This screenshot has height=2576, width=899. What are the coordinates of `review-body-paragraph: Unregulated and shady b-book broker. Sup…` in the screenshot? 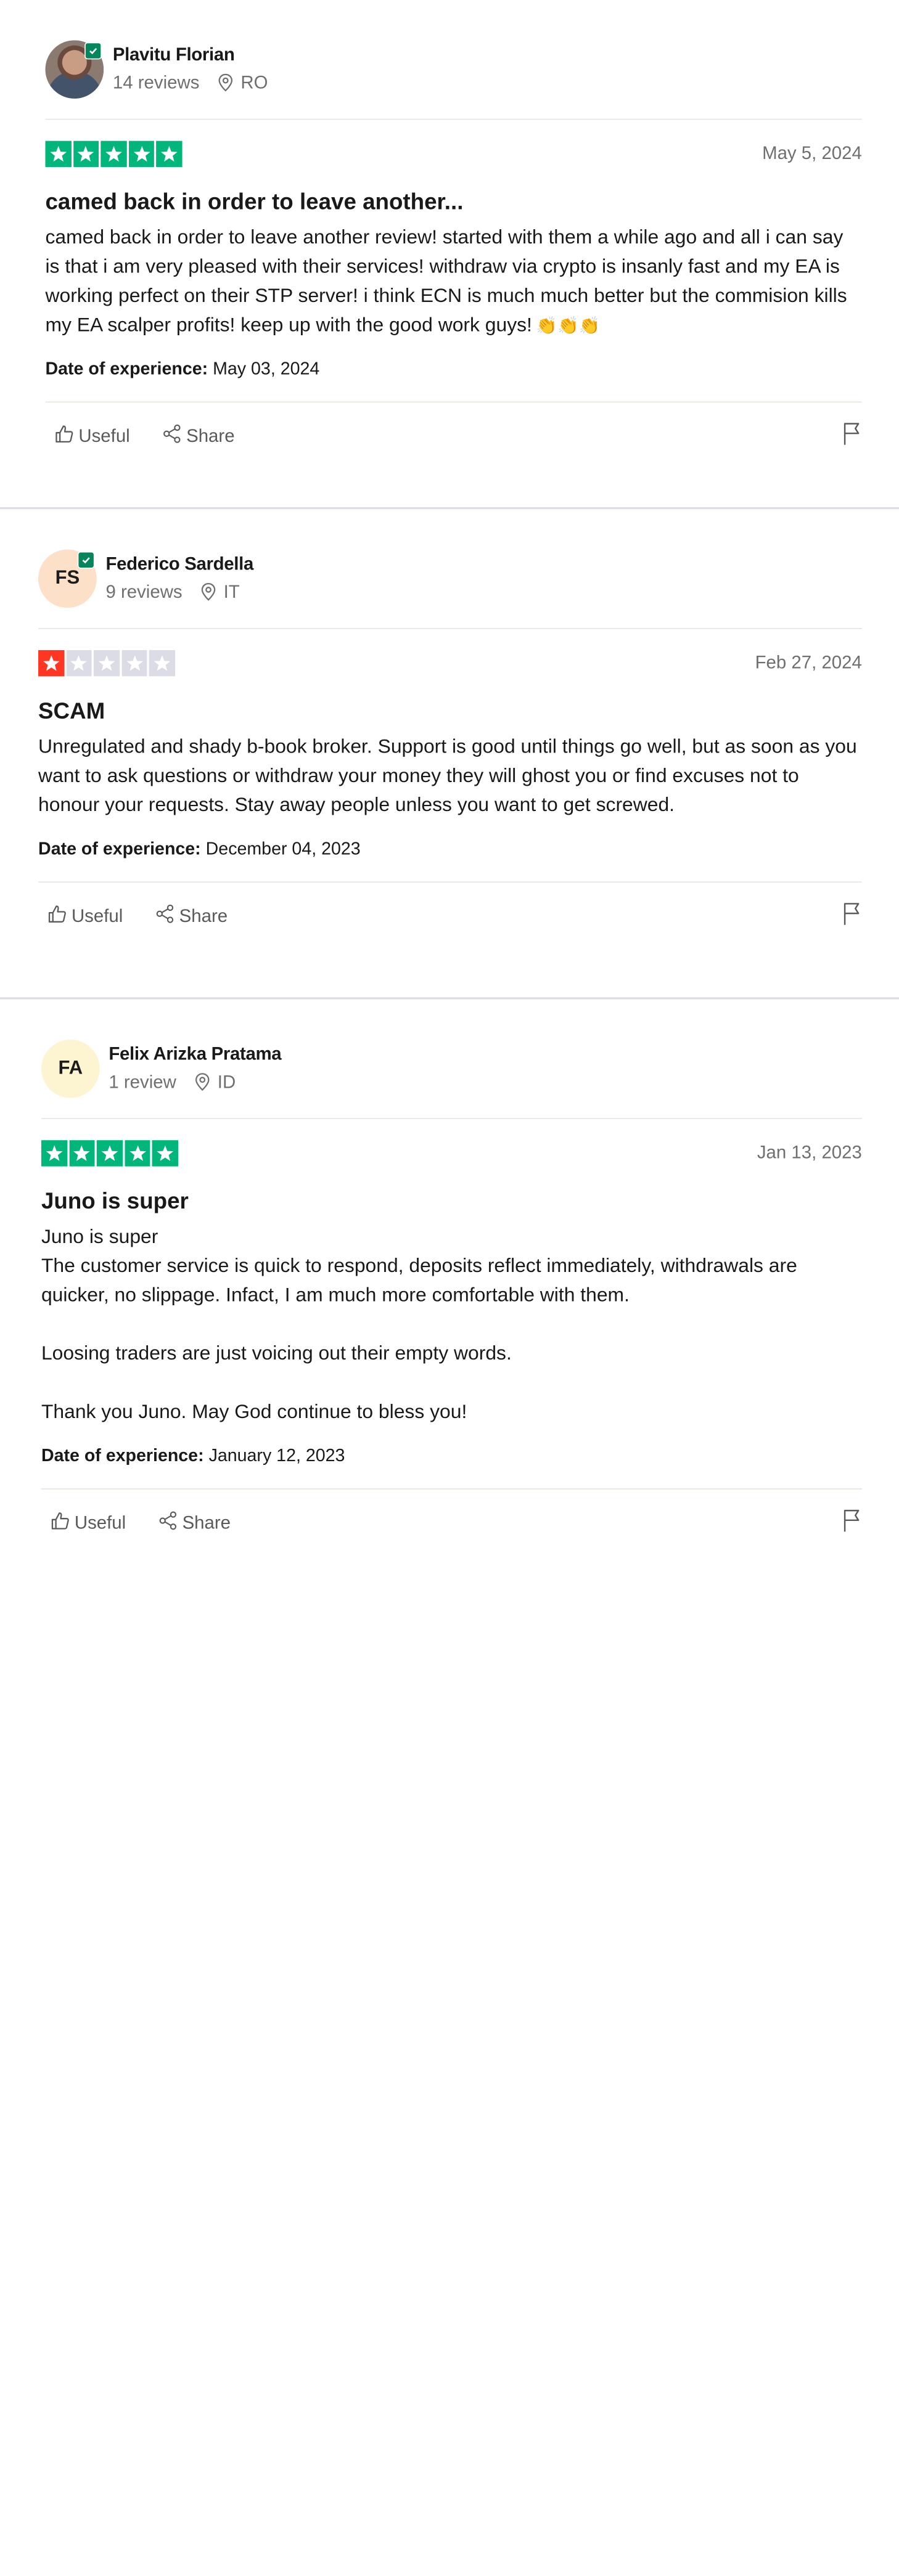 It's located at (447, 776).